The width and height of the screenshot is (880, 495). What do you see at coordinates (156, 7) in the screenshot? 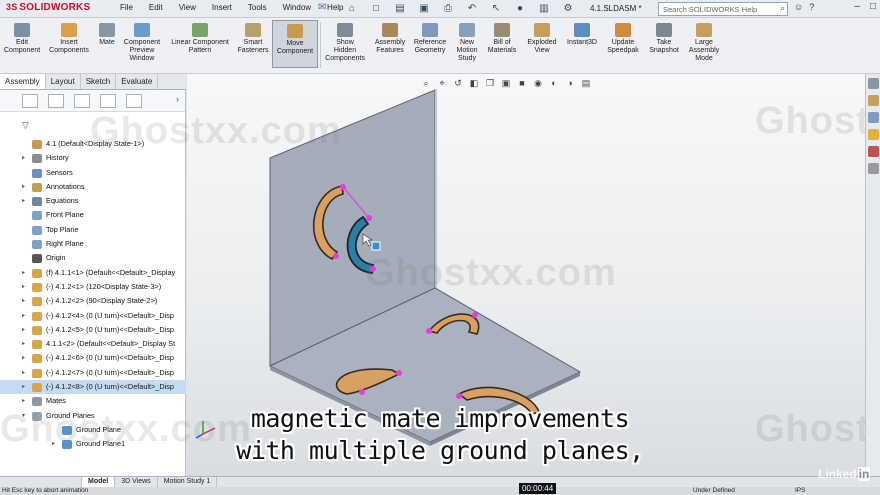
I see `menu-edit: Edit` at bounding box center [156, 7].